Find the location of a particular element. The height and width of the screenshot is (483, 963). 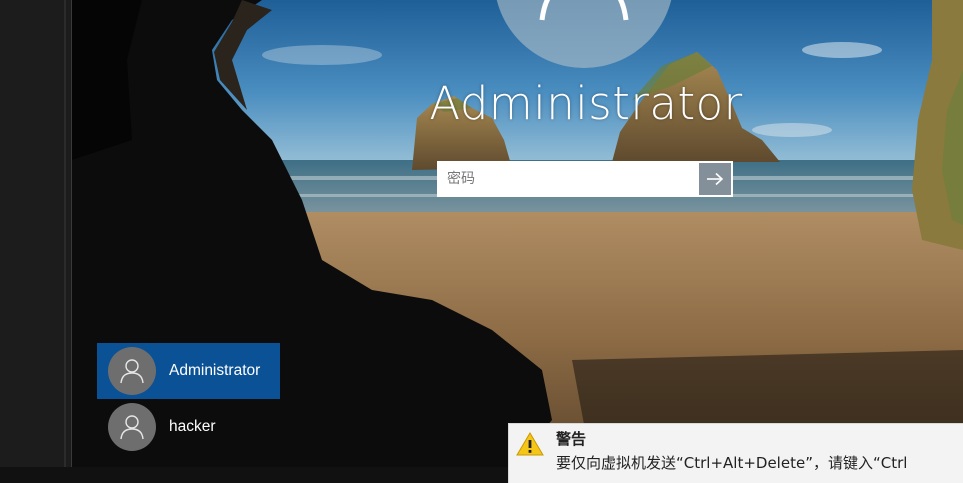

user-item-label: hacker is located at coordinates (192, 426).